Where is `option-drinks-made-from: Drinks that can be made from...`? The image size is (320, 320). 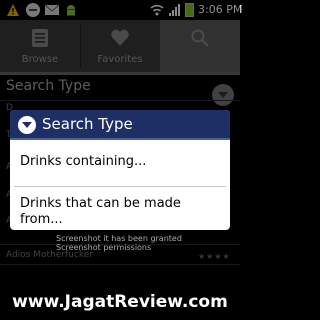
option-drinks-made-from: Drinks that can be made from... is located at coordinates (120, 213).